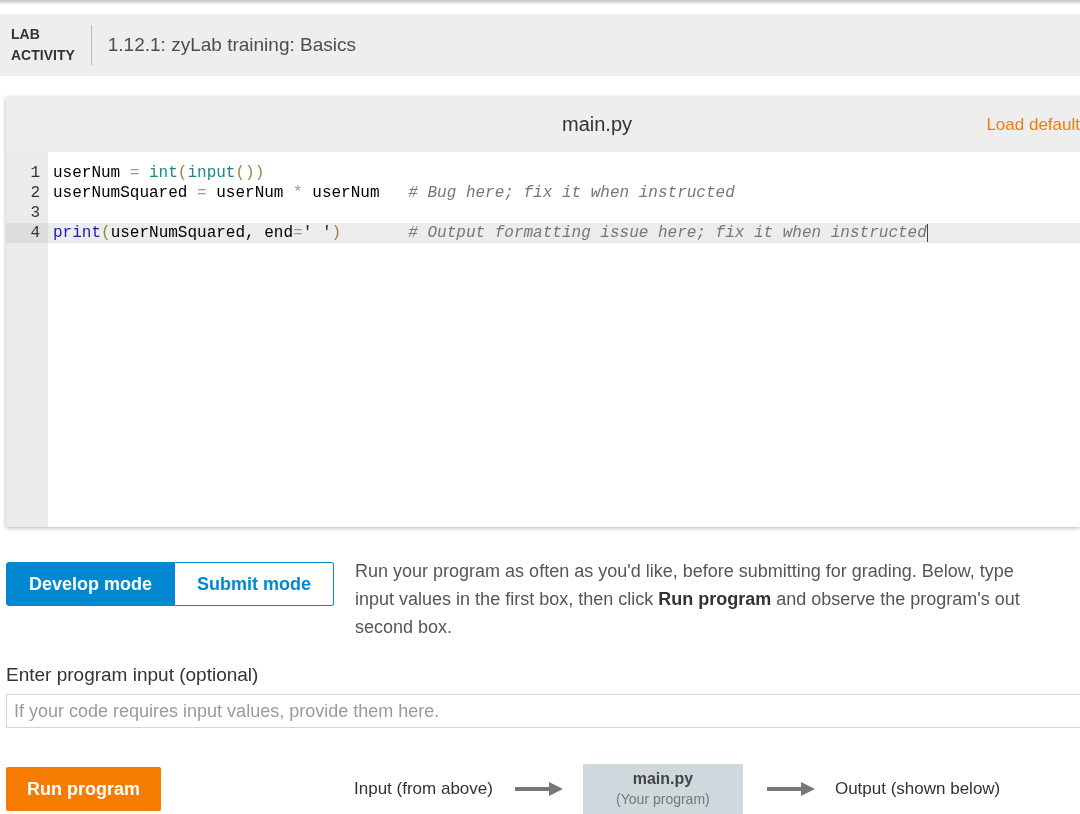 This screenshot has width=1080, height=814. What do you see at coordinates (423, 789) in the screenshot?
I see `input-source-label: Input (from above)` at bounding box center [423, 789].